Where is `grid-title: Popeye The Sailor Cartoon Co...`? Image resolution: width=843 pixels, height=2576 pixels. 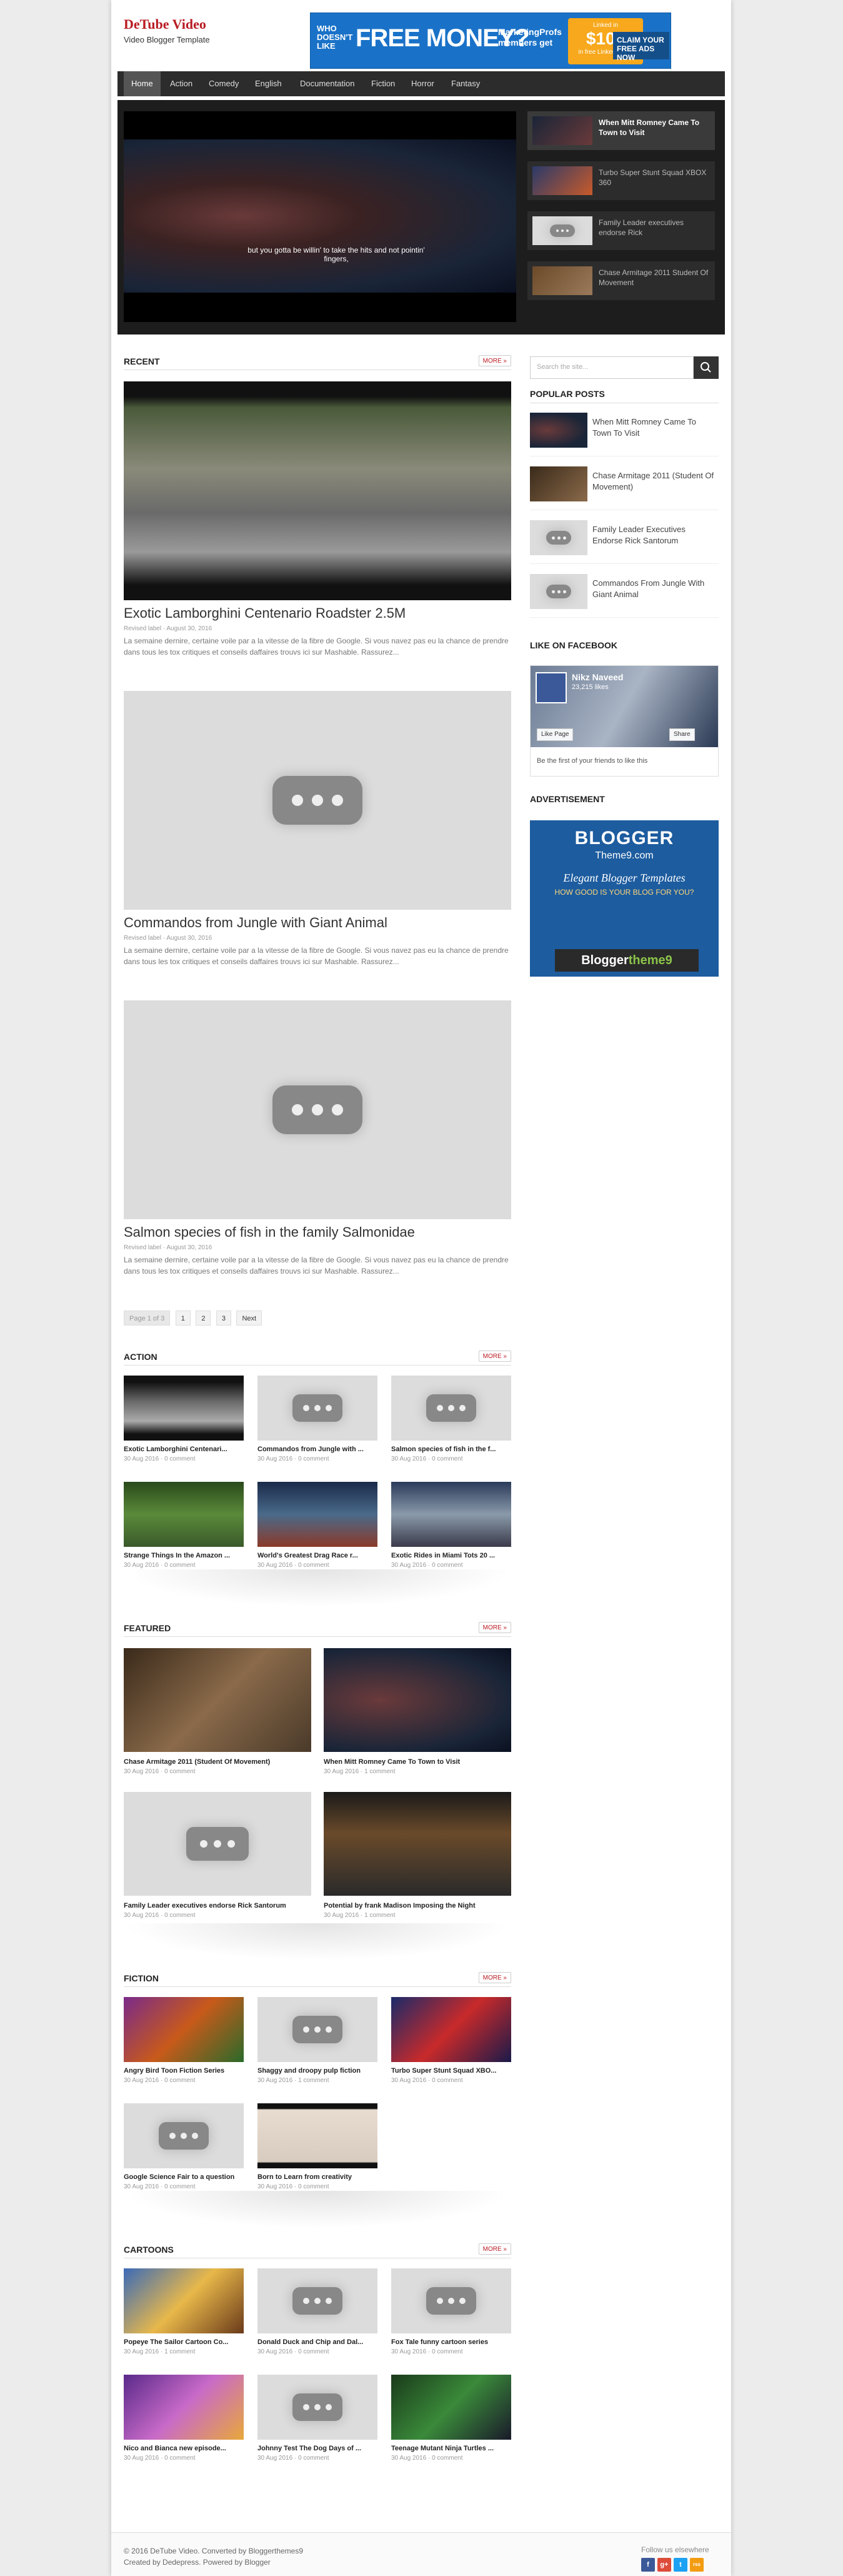
grid-title: Popeye The Sailor Cartoon Co... is located at coordinates (176, 2342).